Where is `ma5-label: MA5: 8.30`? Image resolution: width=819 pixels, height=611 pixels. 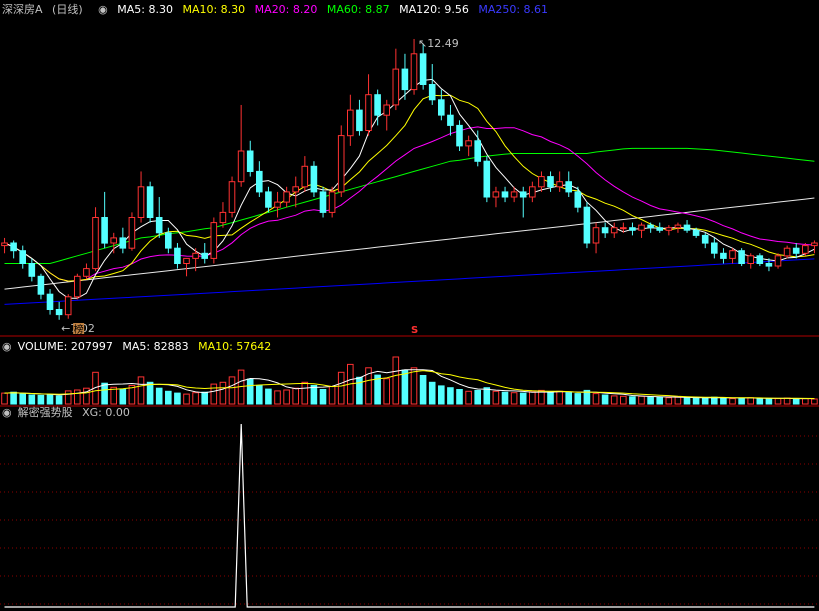
ma5-label: MA5: 8.30 is located at coordinates (145, 9).